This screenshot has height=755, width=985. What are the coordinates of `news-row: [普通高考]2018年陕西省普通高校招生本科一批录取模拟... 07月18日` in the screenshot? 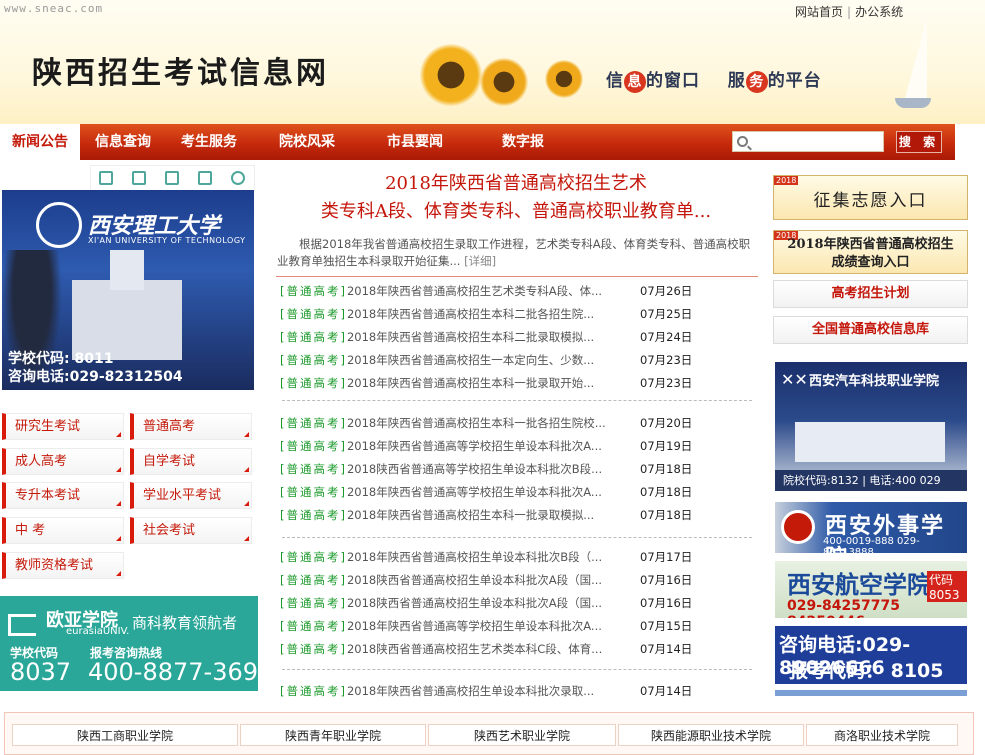 It's located at (520, 515).